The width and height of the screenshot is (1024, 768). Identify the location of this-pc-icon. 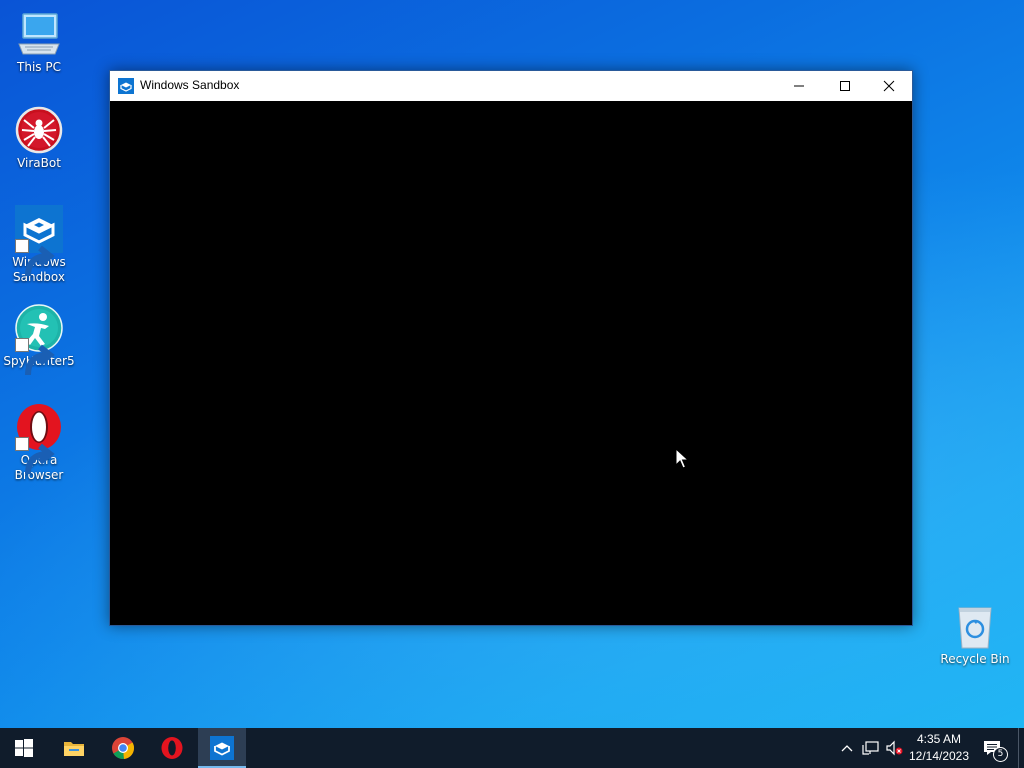
(39, 34).